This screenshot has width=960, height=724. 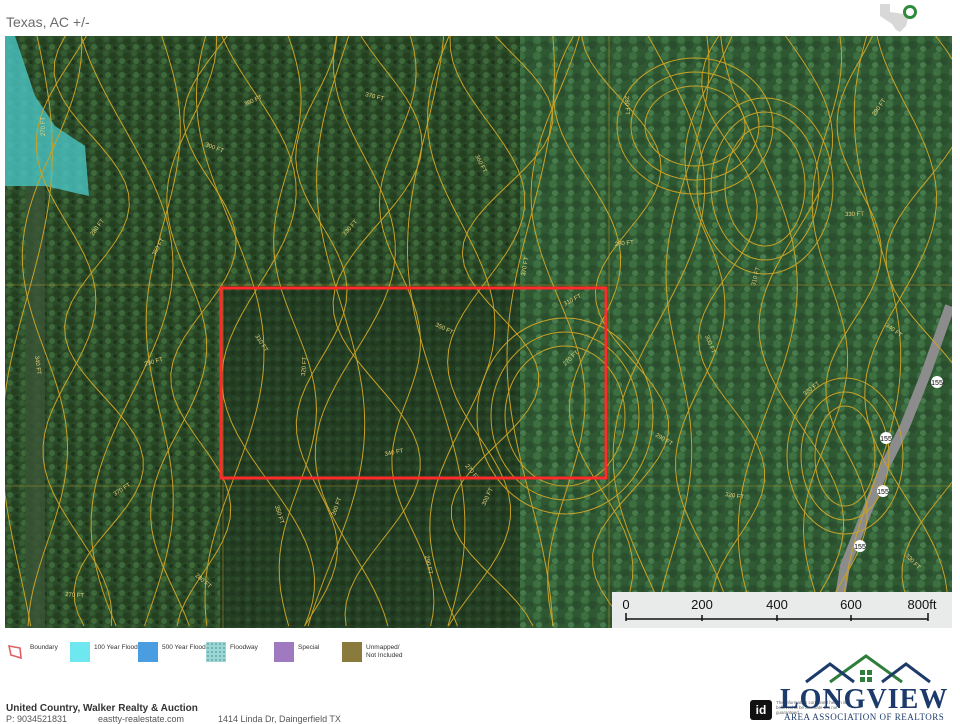 What do you see at coordinates (480, 18) in the screenshot?
I see `header: Texas, AC +/-` at bounding box center [480, 18].